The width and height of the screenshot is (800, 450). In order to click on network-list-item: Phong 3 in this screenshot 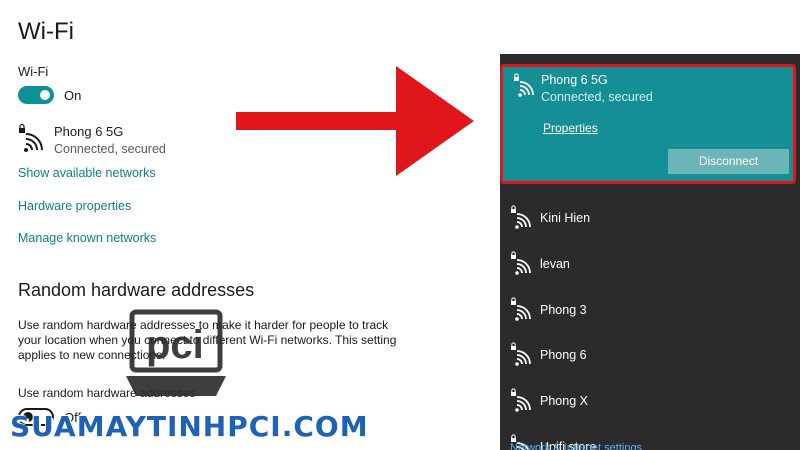, I will do `click(650, 310)`.